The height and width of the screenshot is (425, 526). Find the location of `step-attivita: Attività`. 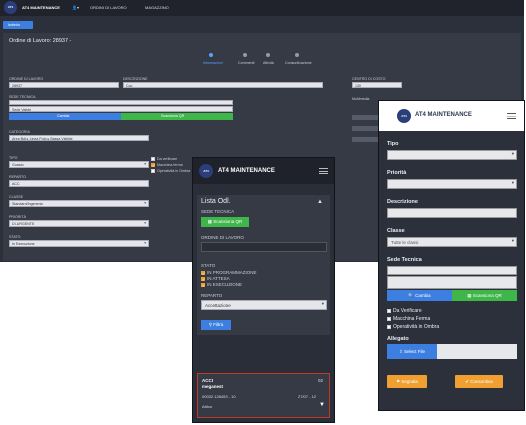

step-attivita: Attività is located at coordinates (268, 63).